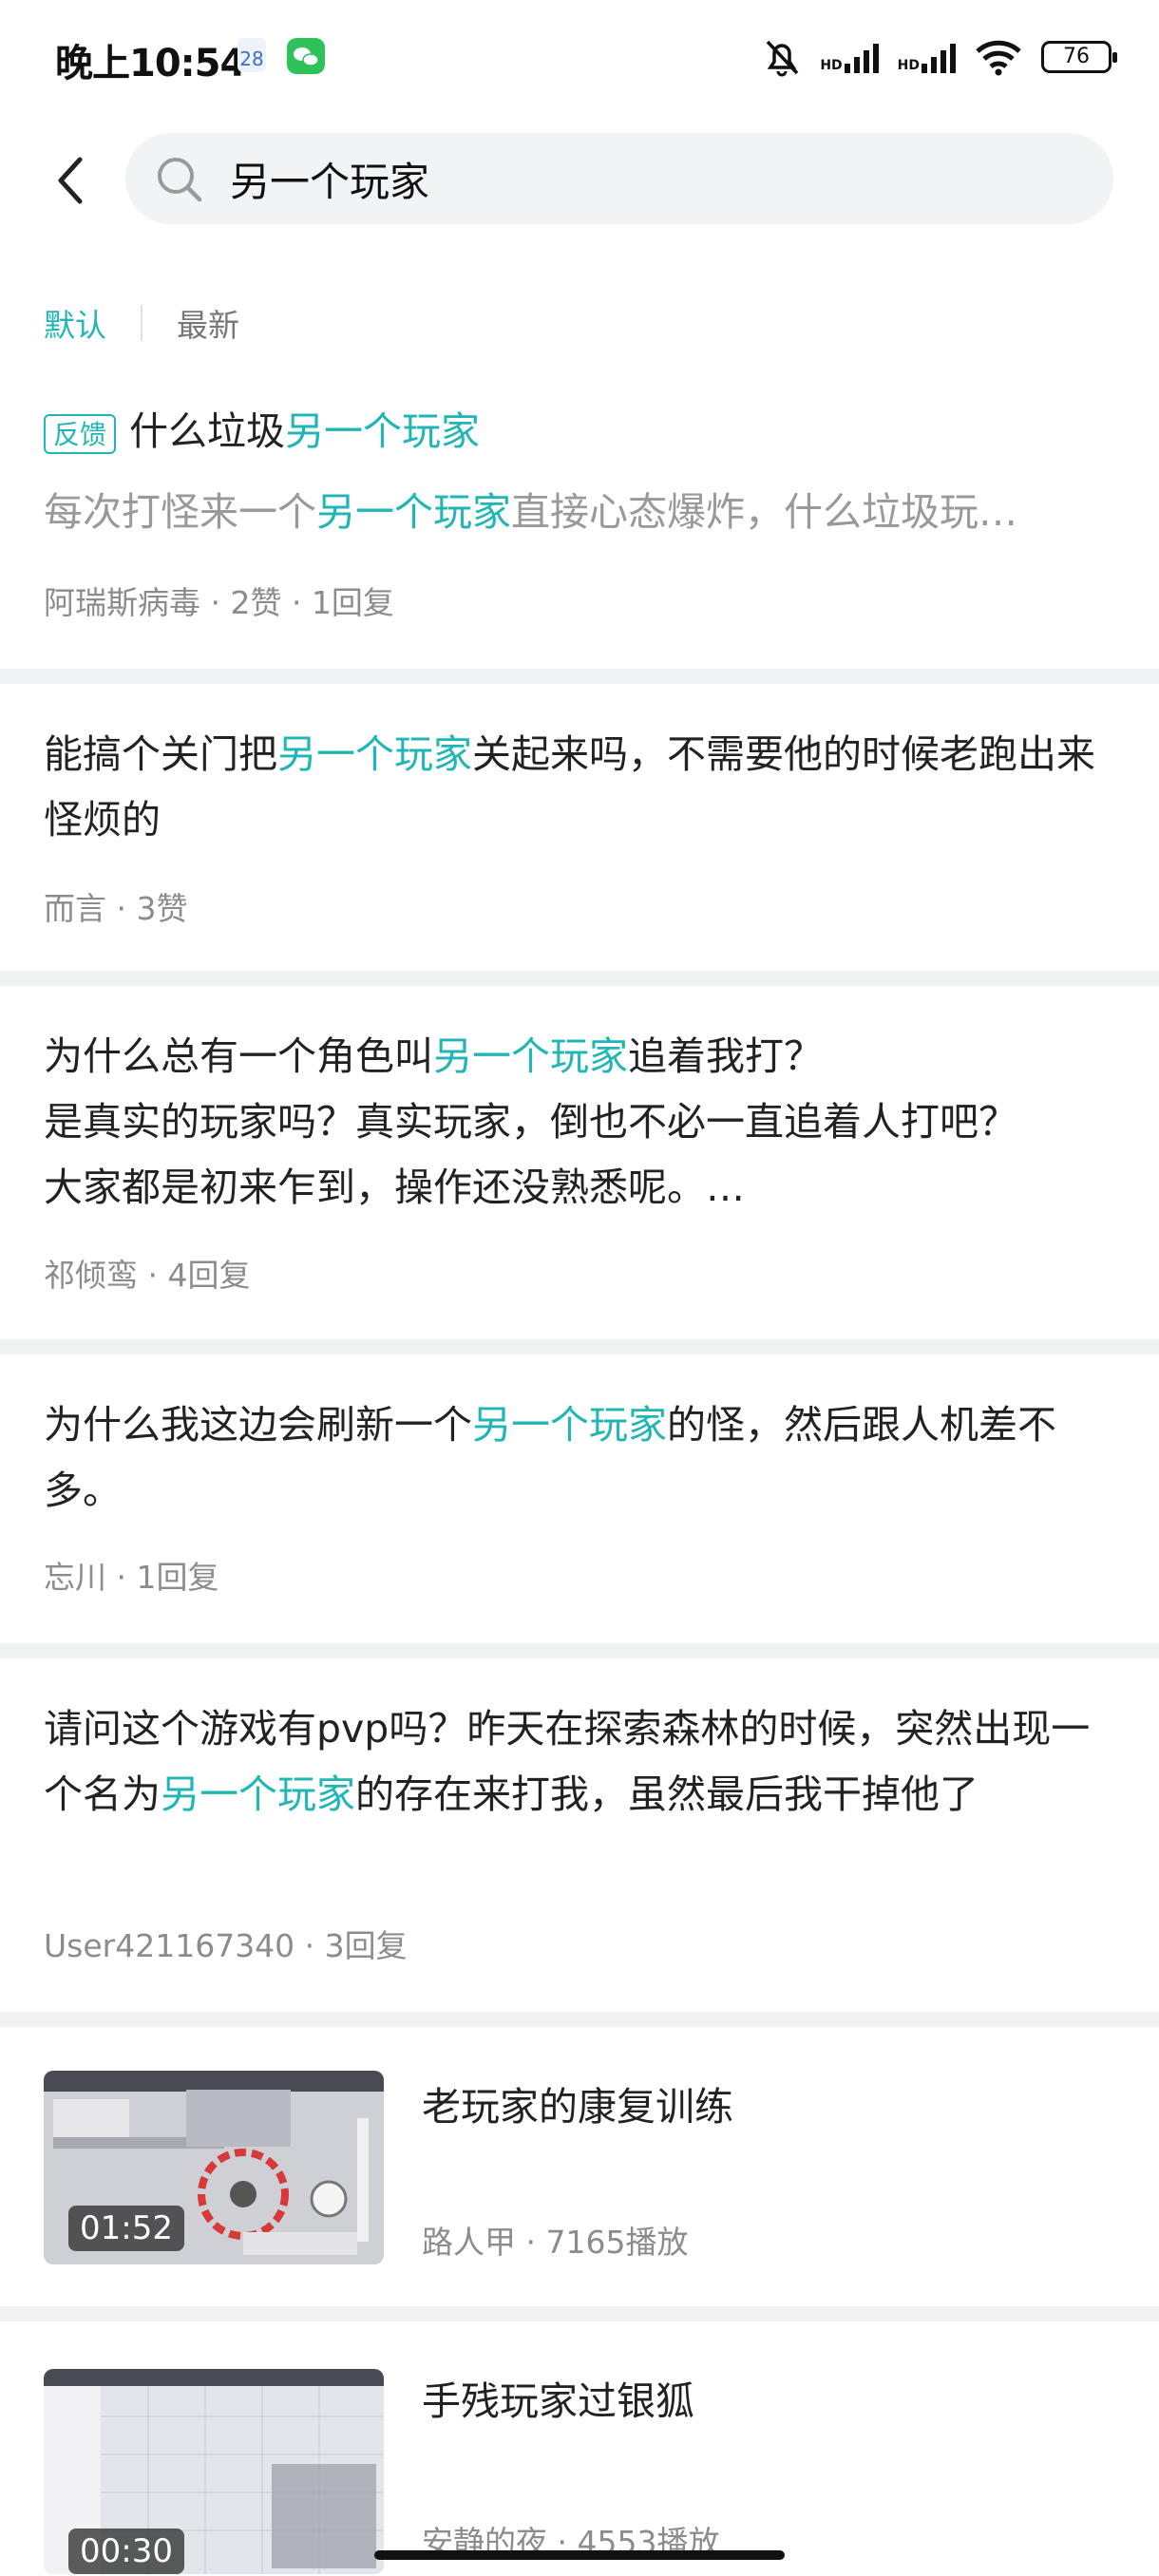  Describe the element at coordinates (219, 602) in the screenshot. I see `post-meta: 阿瑞斯病毒 · 2赞 · 1回复` at that location.